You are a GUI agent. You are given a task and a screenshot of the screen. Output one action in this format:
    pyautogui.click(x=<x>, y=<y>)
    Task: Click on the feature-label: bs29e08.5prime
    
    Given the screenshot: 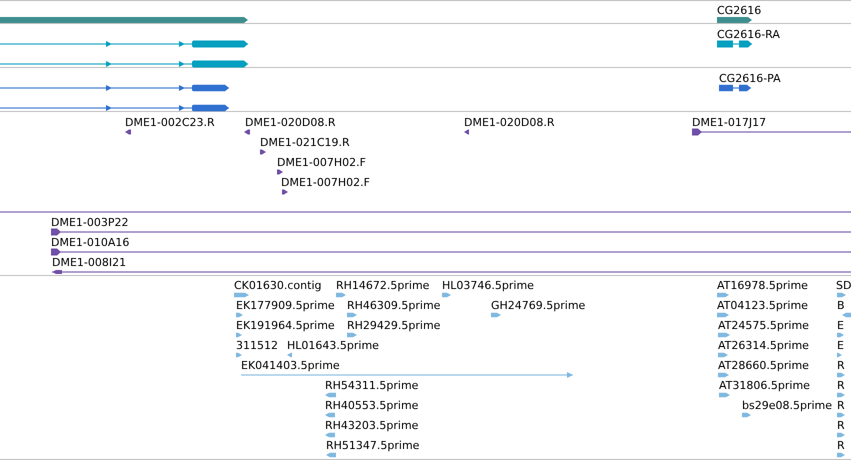 What is the action you would take?
    pyautogui.click(x=787, y=406)
    